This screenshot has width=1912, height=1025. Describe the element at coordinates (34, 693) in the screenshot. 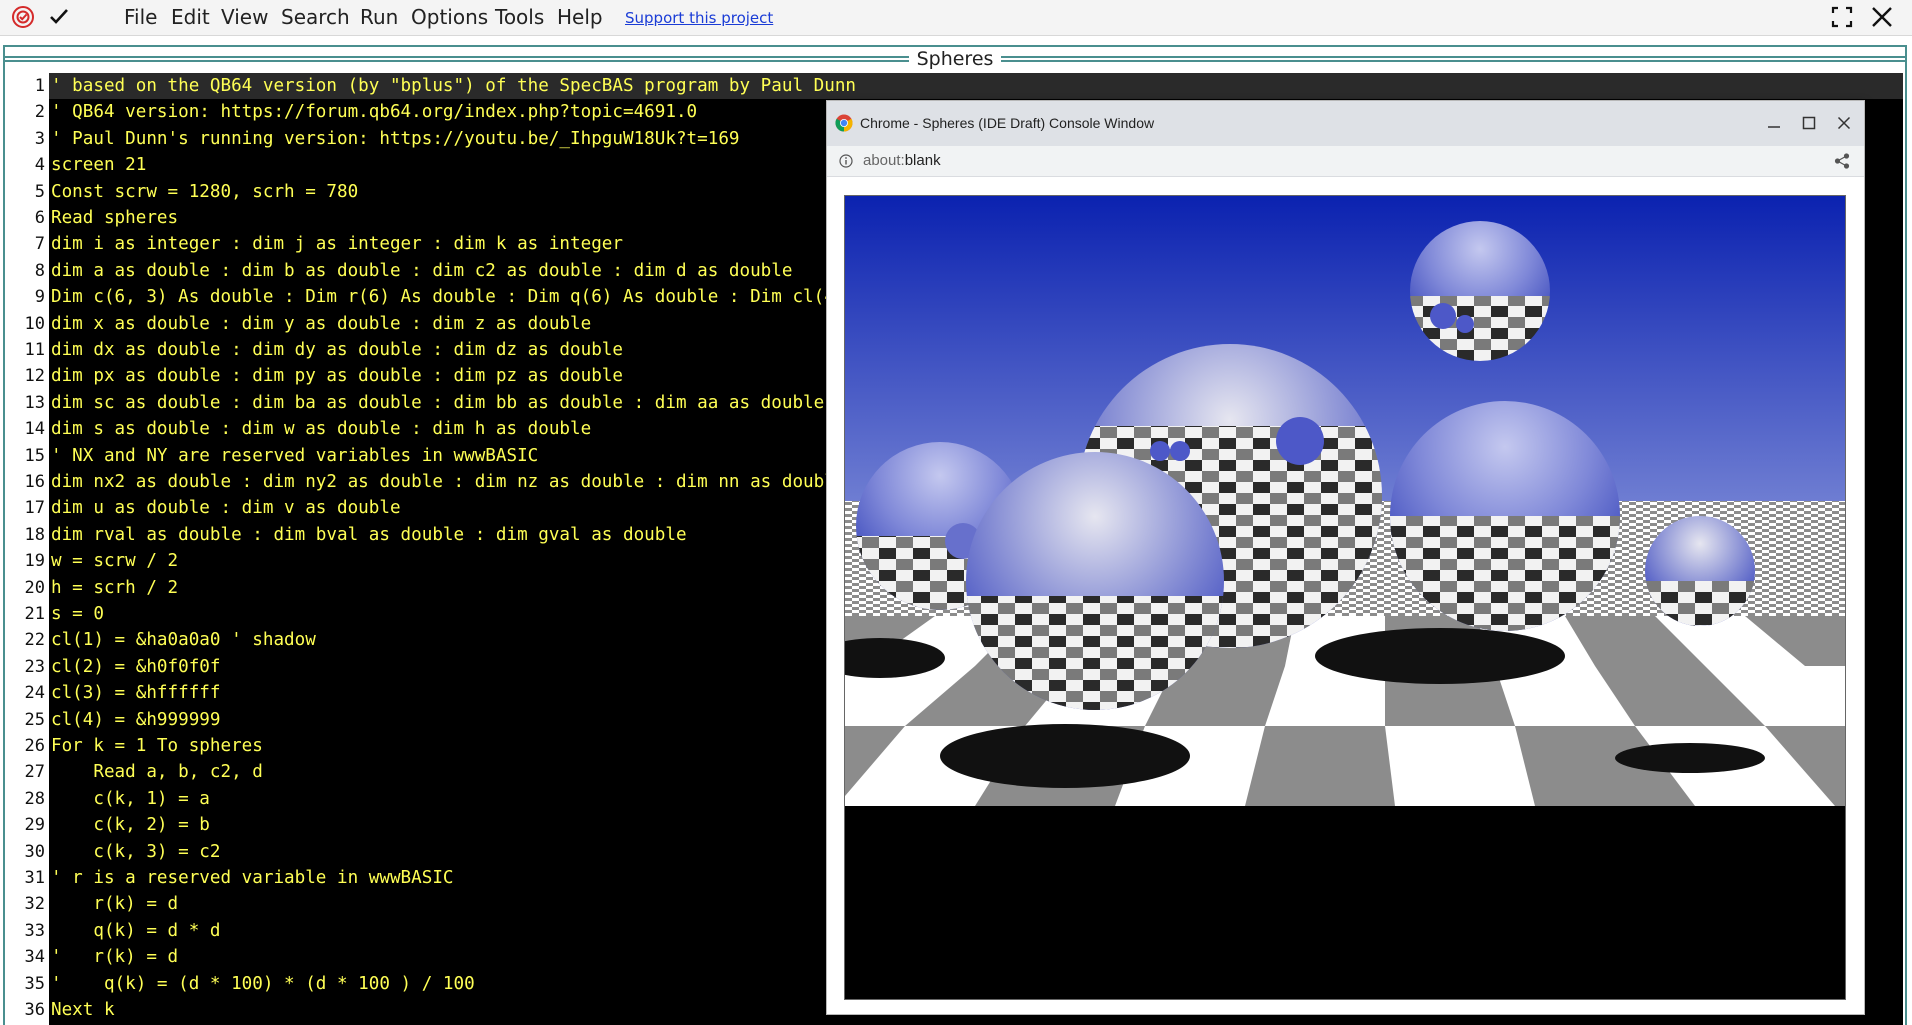

I see `line-number: 24` at that location.